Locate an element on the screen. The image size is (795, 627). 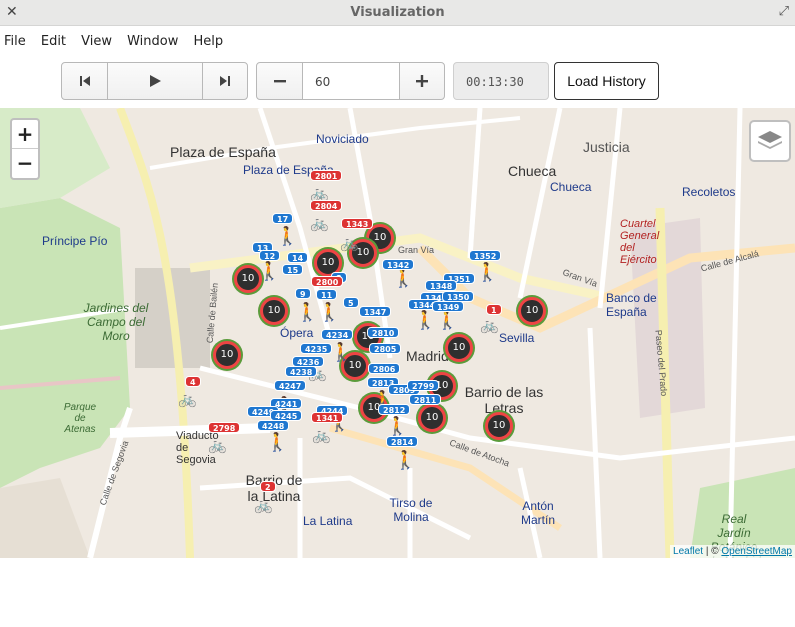
station-badge: 1348 is located at coordinates (441, 285).